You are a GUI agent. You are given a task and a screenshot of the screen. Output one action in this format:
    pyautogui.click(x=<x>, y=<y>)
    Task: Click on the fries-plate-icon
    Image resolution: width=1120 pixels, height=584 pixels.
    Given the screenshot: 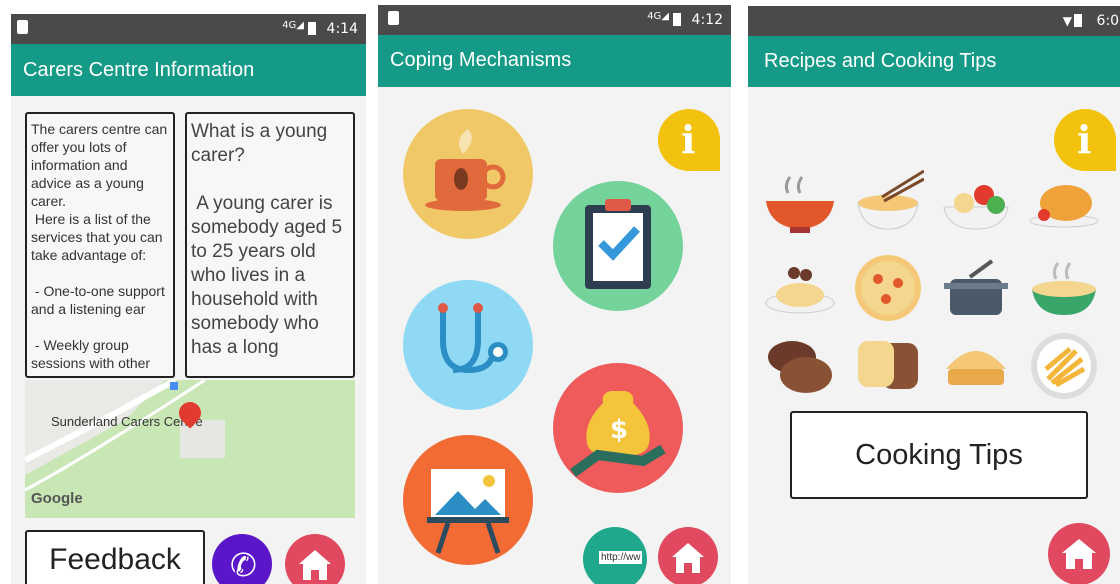 What is the action you would take?
    pyautogui.click(x=1064, y=366)
    